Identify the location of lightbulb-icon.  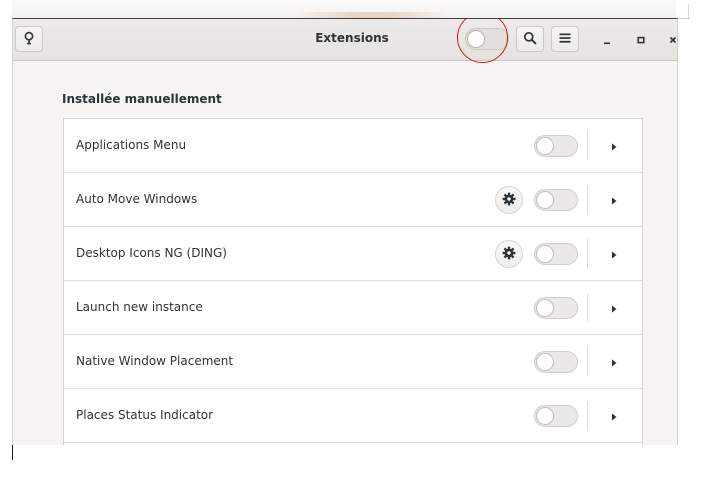
(29, 39).